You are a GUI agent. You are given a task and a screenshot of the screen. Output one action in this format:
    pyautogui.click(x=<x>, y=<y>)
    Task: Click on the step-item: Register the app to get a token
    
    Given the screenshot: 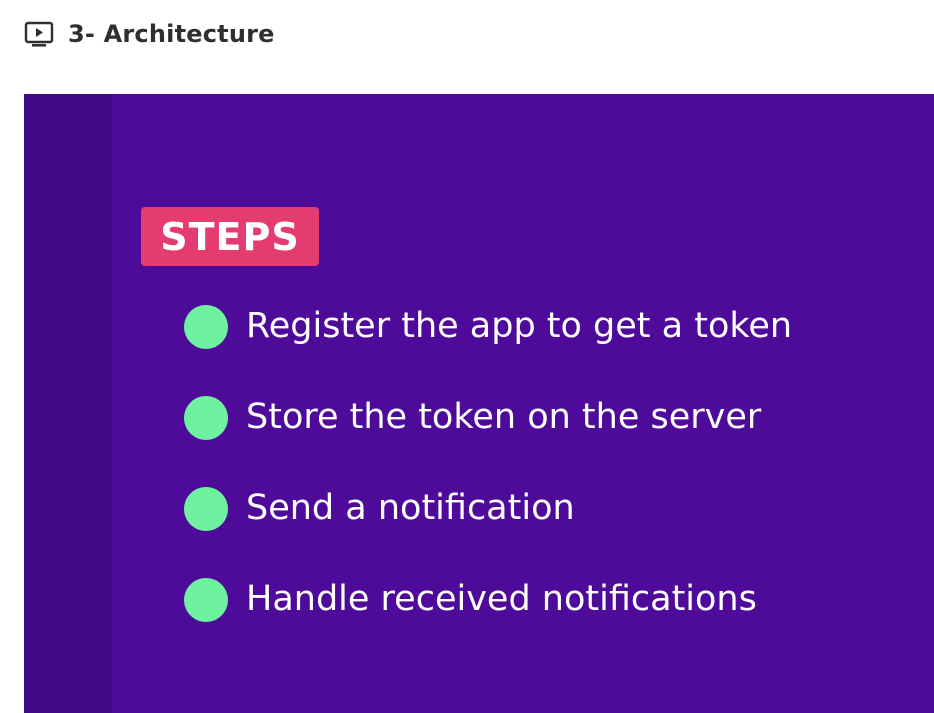 What is the action you would take?
    pyautogui.click(x=488, y=347)
    